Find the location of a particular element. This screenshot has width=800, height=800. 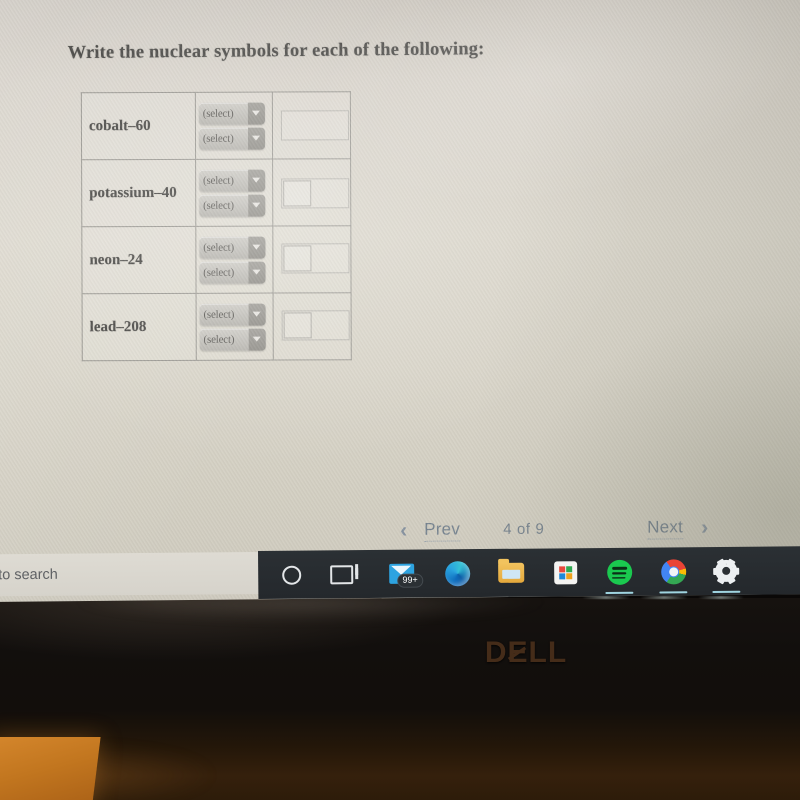

table-row: lead–208 (select) (select) is located at coordinates (217, 326).